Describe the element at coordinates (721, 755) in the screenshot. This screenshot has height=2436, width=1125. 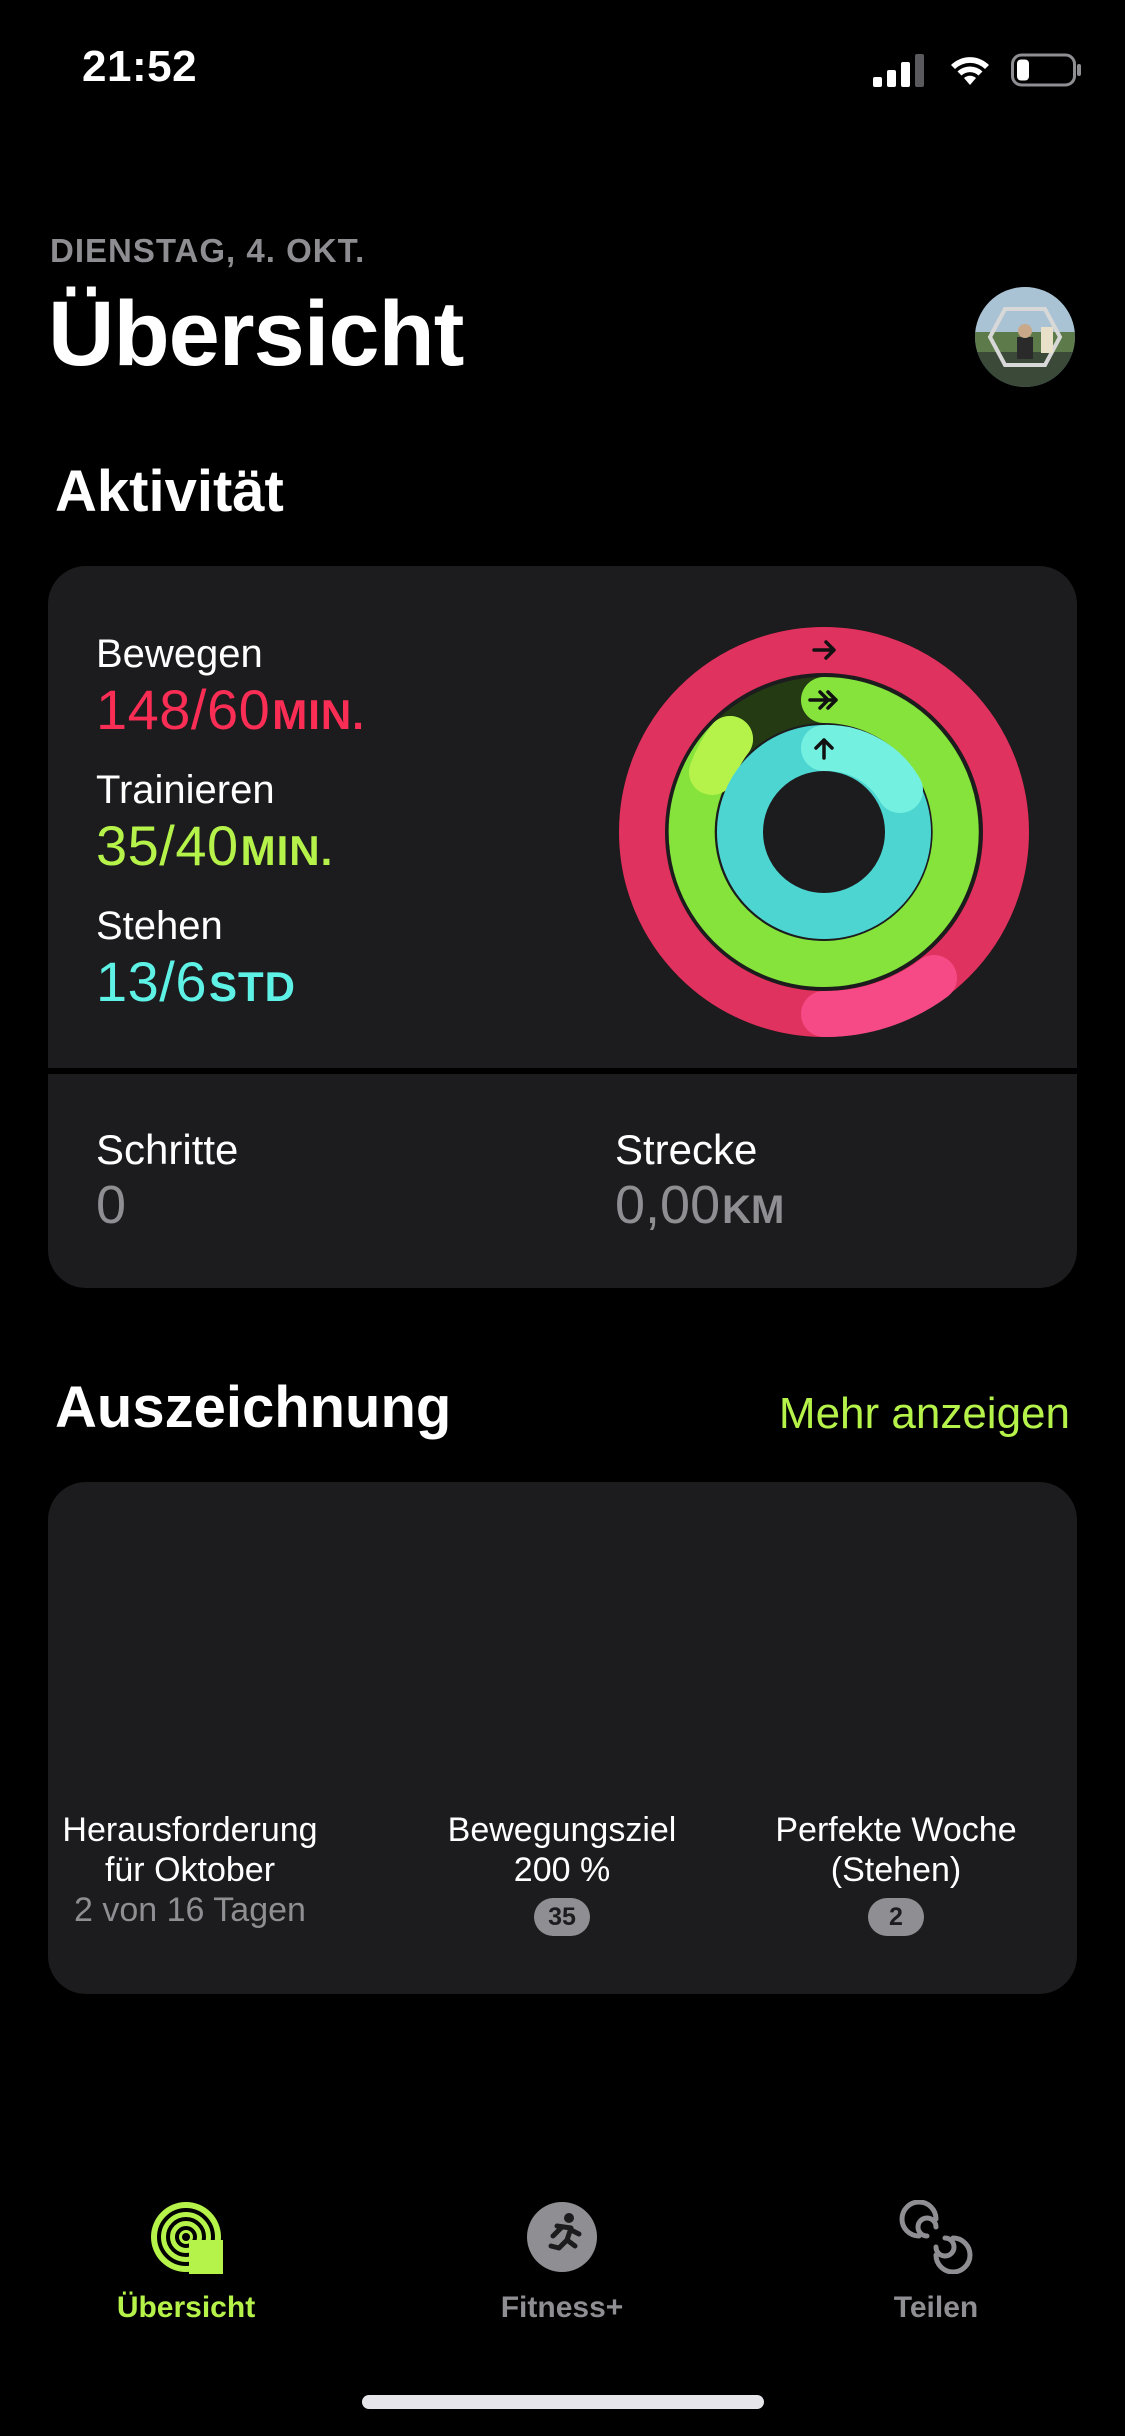
I see `exercise-ring-end` at that location.